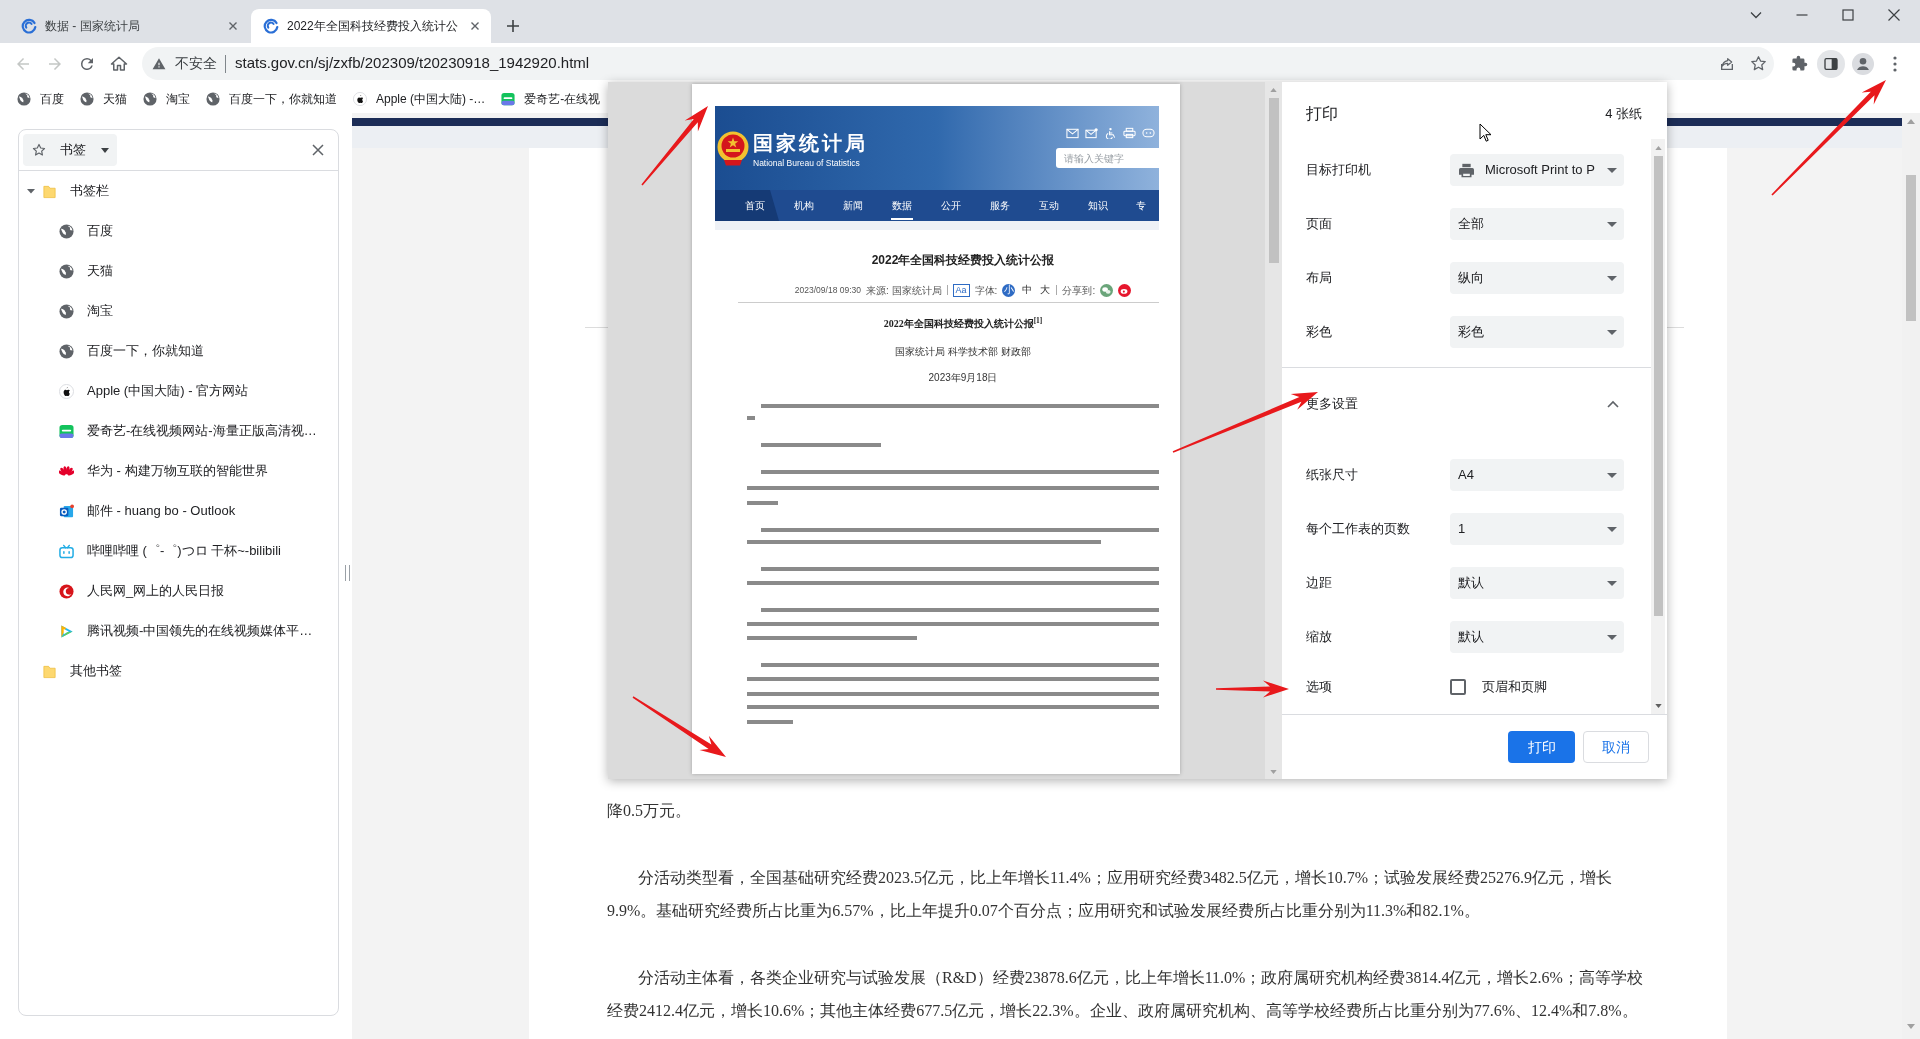 The width and height of the screenshot is (1920, 1039). Describe the element at coordinates (1110, 133) in the screenshot. I see `accessibility-icon` at that location.